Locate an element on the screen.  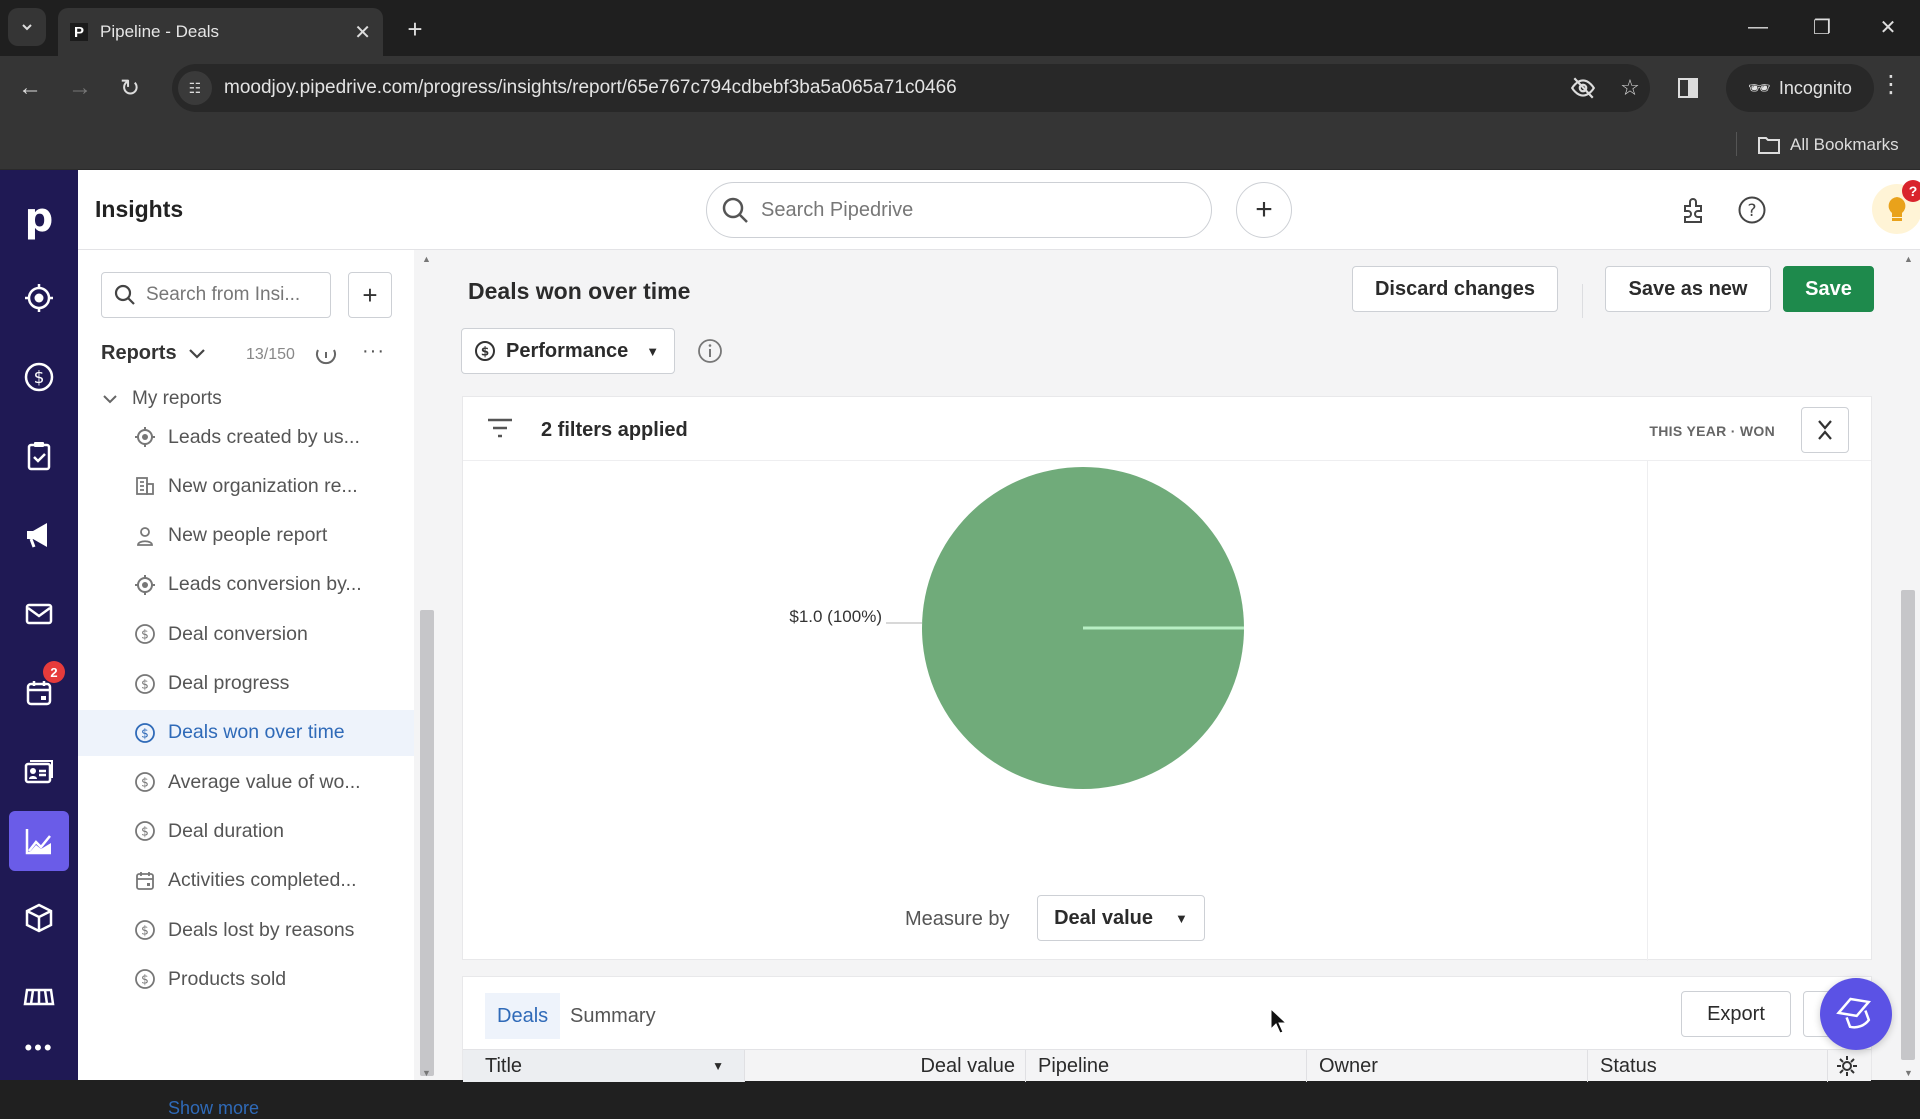
minimize-button: — is located at coordinates (1758, 27).